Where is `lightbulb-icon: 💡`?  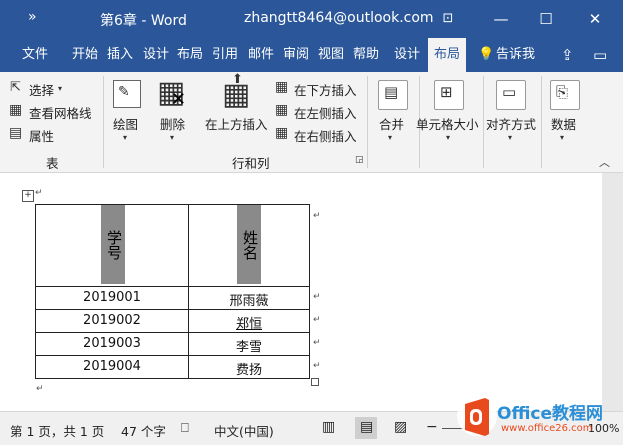 lightbulb-icon: 💡 is located at coordinates (486, 54).